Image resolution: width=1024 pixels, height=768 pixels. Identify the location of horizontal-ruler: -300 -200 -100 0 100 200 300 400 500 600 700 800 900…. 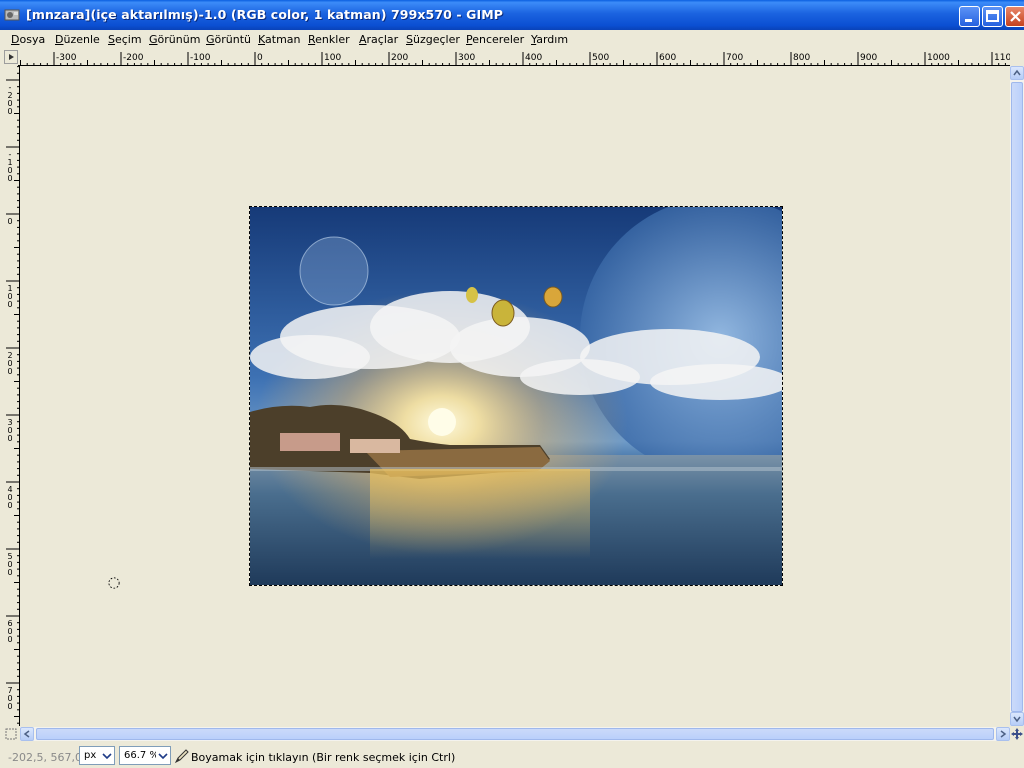
(514, 58).